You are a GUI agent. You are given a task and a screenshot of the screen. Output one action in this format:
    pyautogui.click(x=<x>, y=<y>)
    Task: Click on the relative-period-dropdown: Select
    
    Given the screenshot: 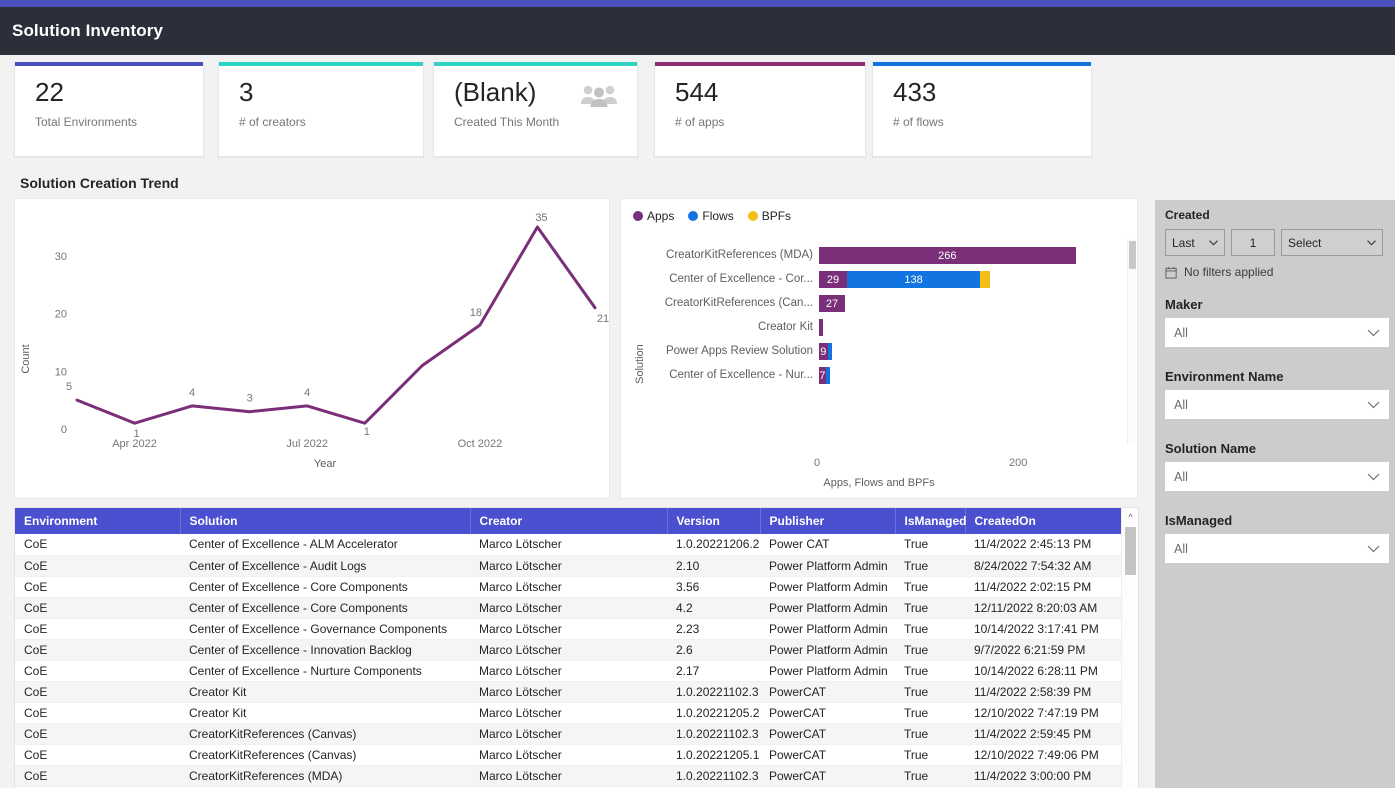 What is the action you would take?
    pyautogui.click(x=1332, y=242)
    